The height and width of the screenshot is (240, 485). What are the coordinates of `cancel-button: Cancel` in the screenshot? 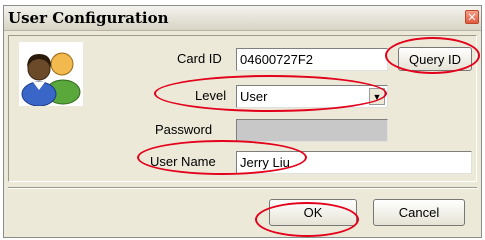 It's located at (419, 212).